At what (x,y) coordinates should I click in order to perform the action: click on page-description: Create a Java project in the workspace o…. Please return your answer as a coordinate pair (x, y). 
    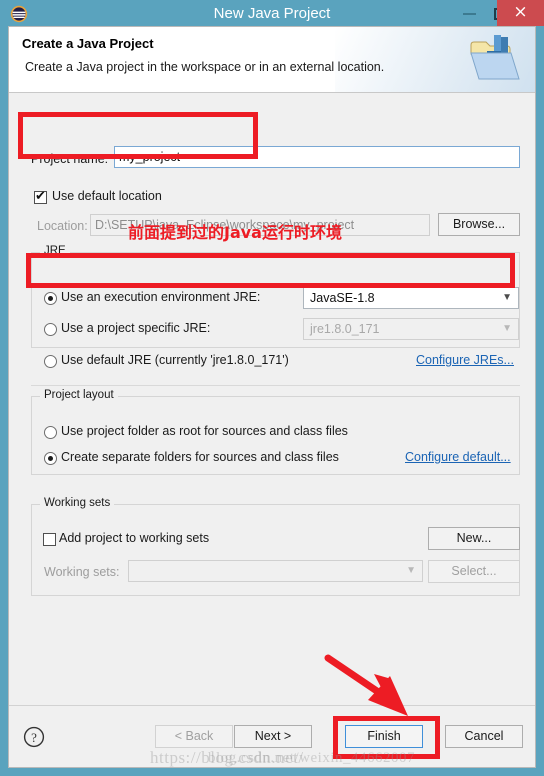
    Looking at the image, I should click on (205, 67).